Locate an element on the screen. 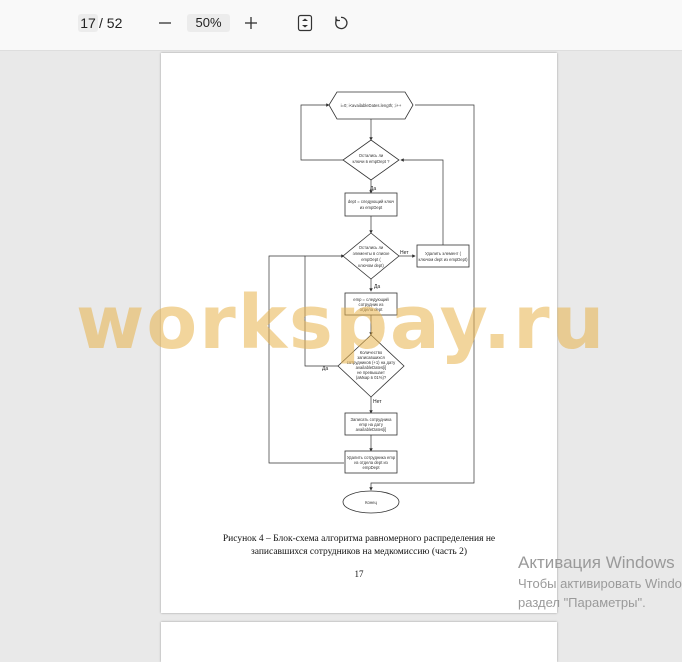 Image resolution: width=682 pixels, height=662 pixels. process-1-line-2: из empDept is located at coordinates (371, 207).